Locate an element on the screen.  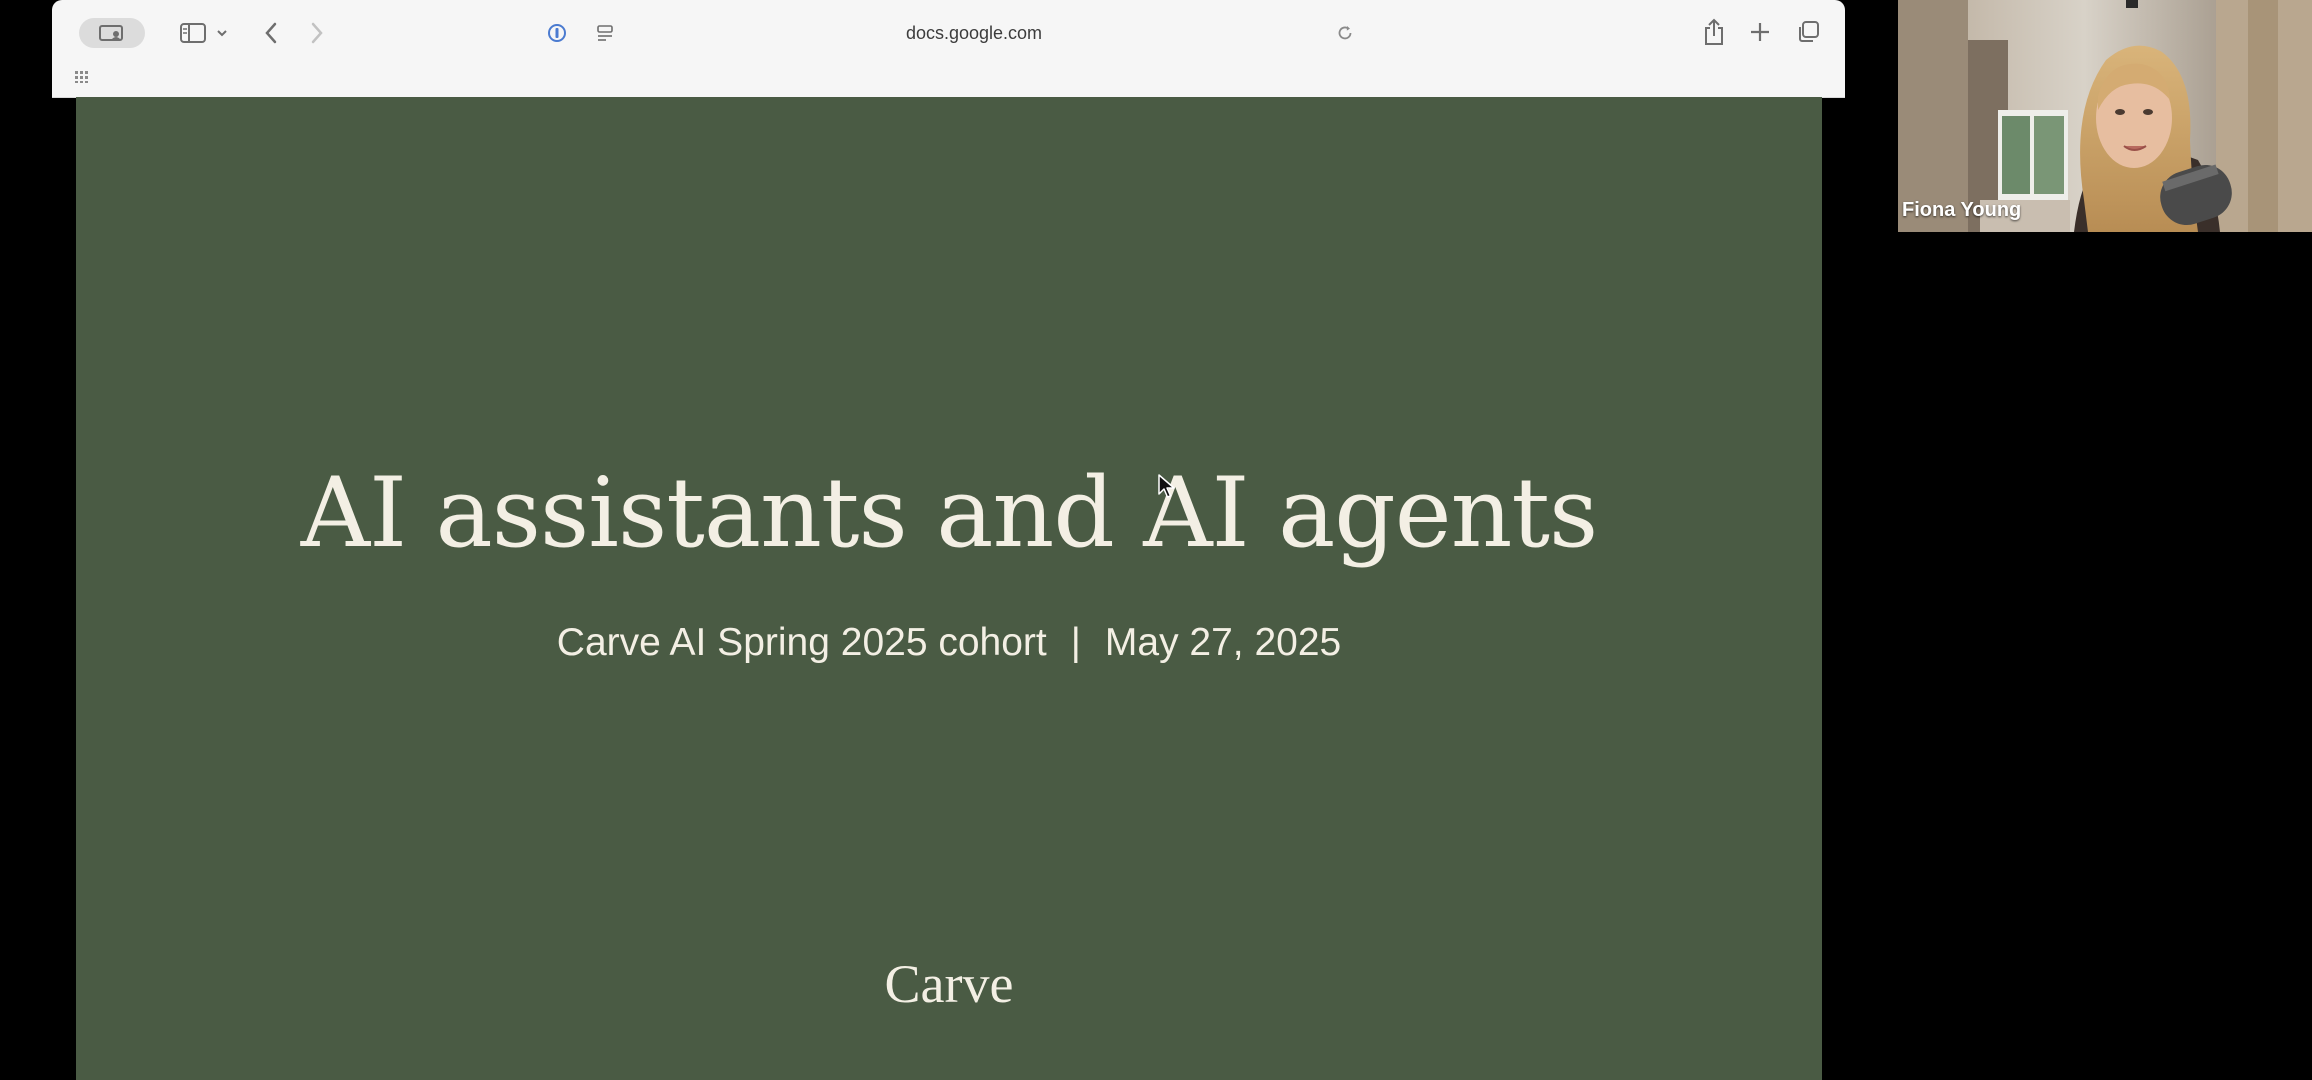
new-tab-button is located at coordinates (1760, 32).